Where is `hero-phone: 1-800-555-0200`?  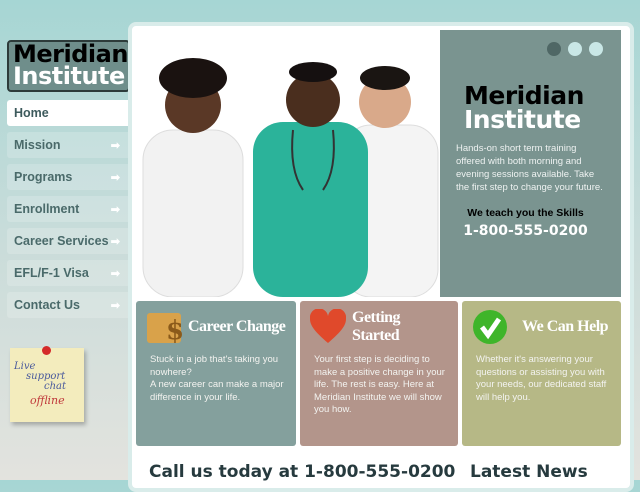 hero-phone: 1-800-555-0200 is located at coordinates (525, 231).